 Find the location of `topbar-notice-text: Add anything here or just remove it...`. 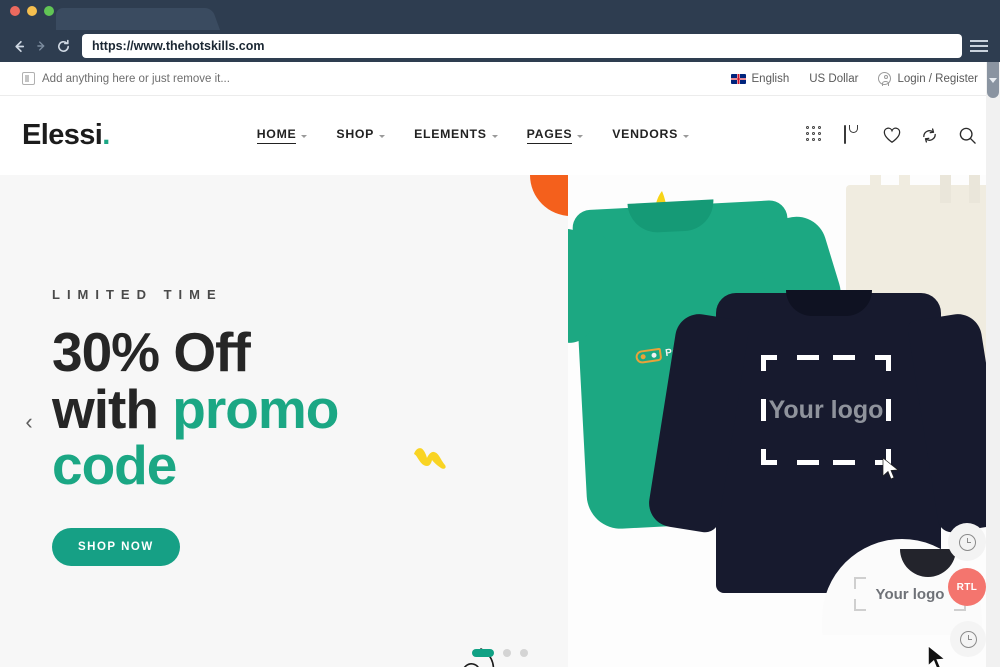

topbar-notice-text: Add anything here or just remove it... is located at coordinates (136, 78).